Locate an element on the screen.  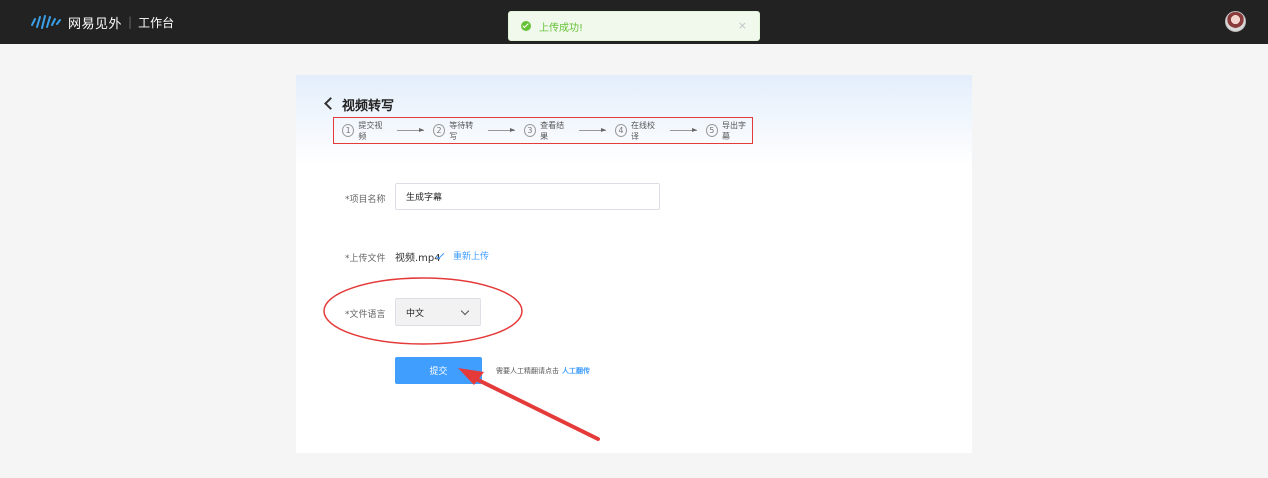
brand-name: 网易见外 is located at coordinates (95, 24).